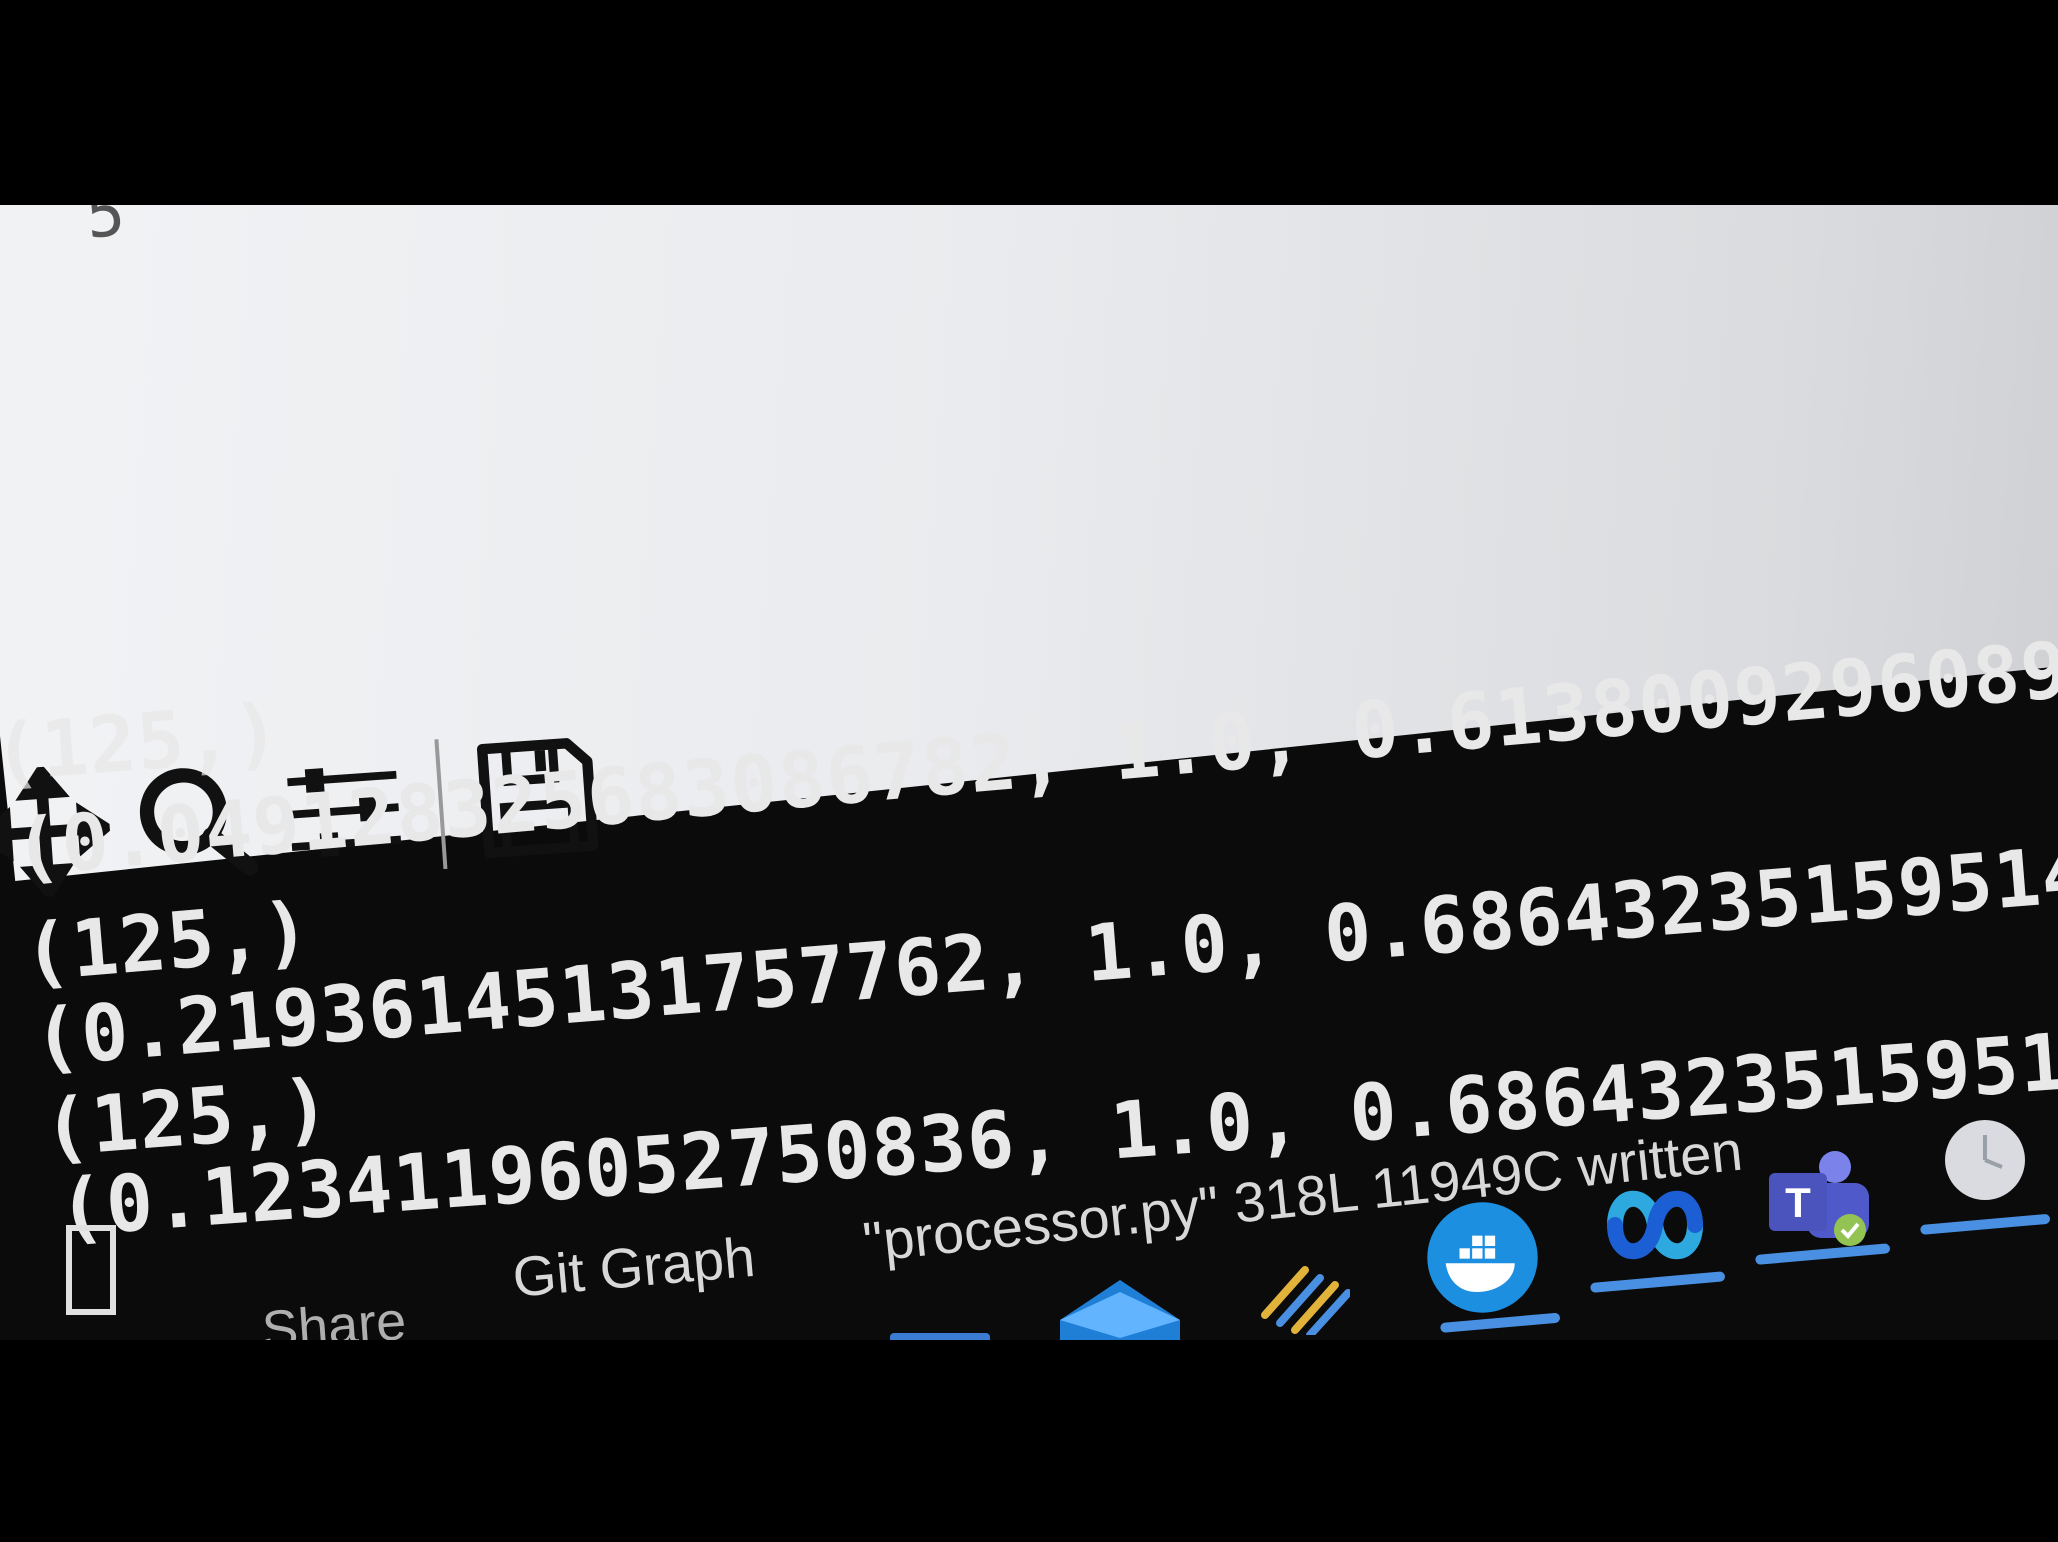 The image size is (2058, 1542). I want to click on taskbar-clock, so click(1985, 1162).